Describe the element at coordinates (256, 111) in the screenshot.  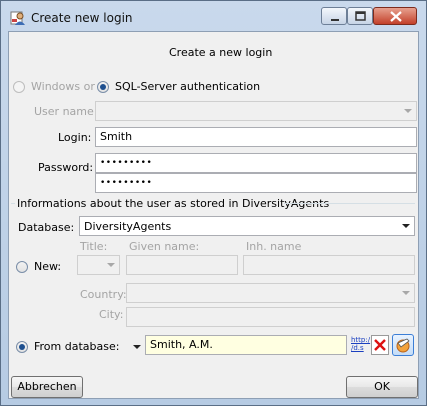
I see `username-combo` at that location.